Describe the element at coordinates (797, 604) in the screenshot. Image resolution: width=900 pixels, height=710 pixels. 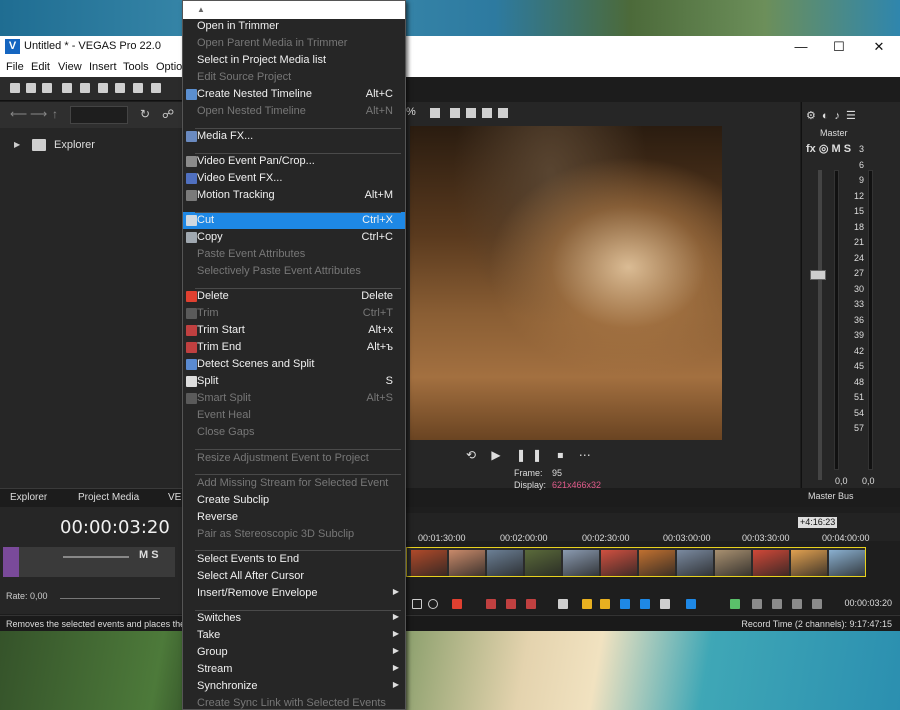
I see `nest-icon` at that location.